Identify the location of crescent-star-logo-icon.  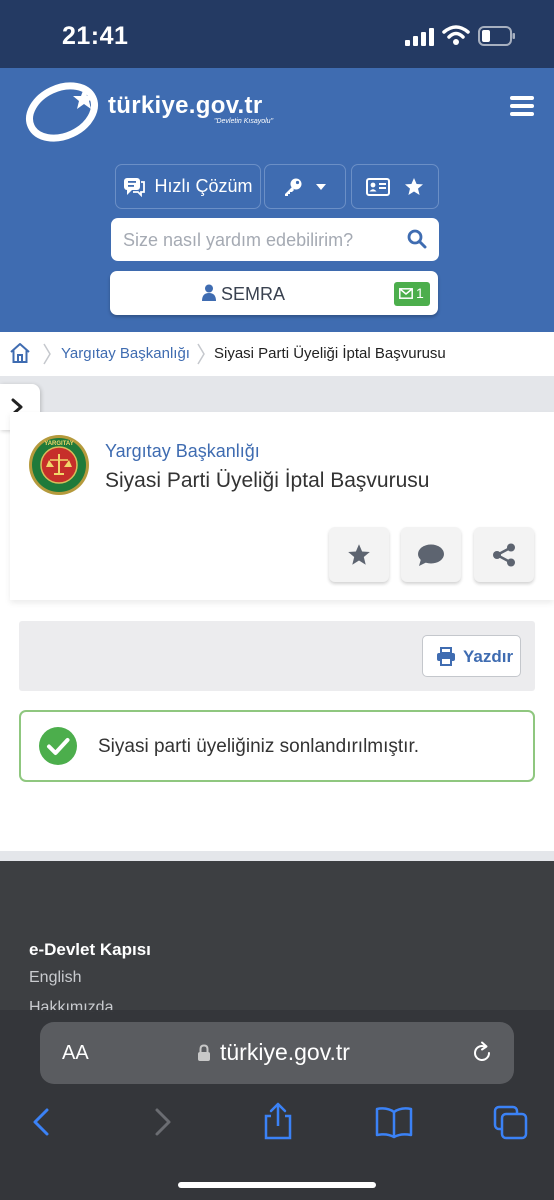
(62, 112).